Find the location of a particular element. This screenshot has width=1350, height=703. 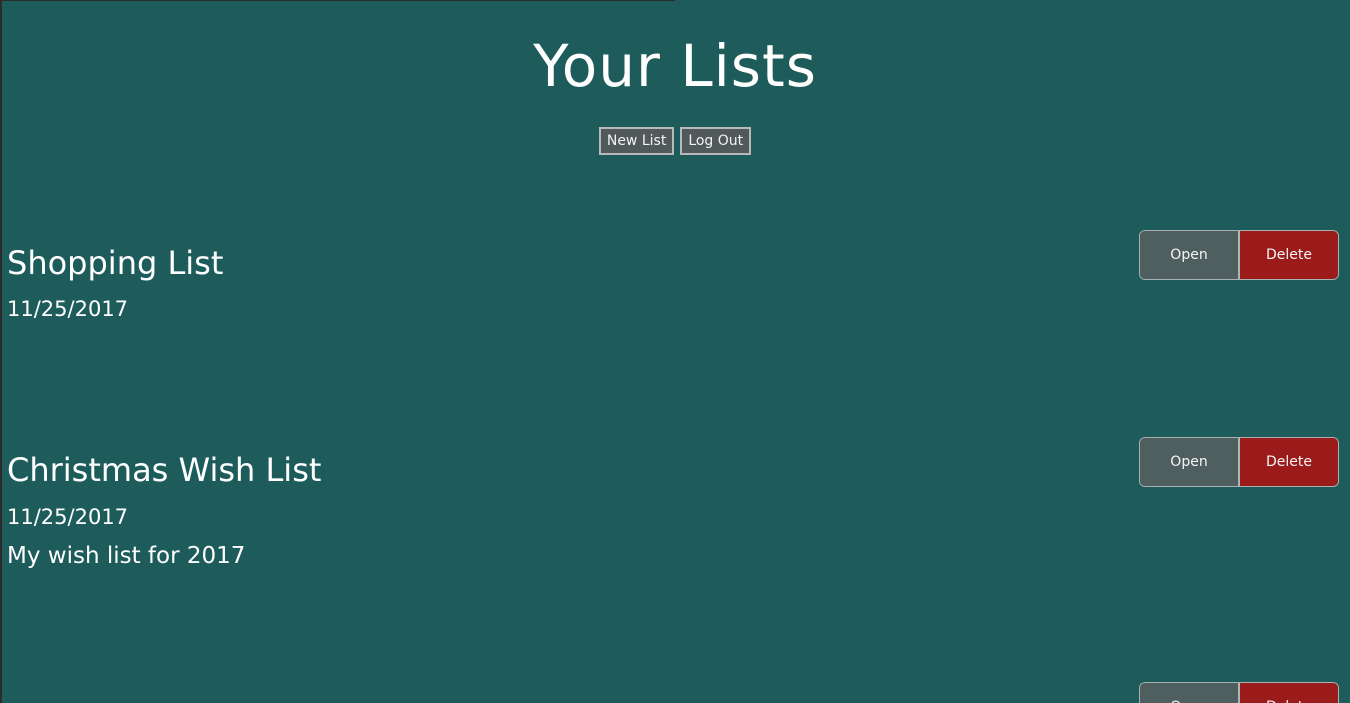

window-top-edge is located at coordinates (337, 0).